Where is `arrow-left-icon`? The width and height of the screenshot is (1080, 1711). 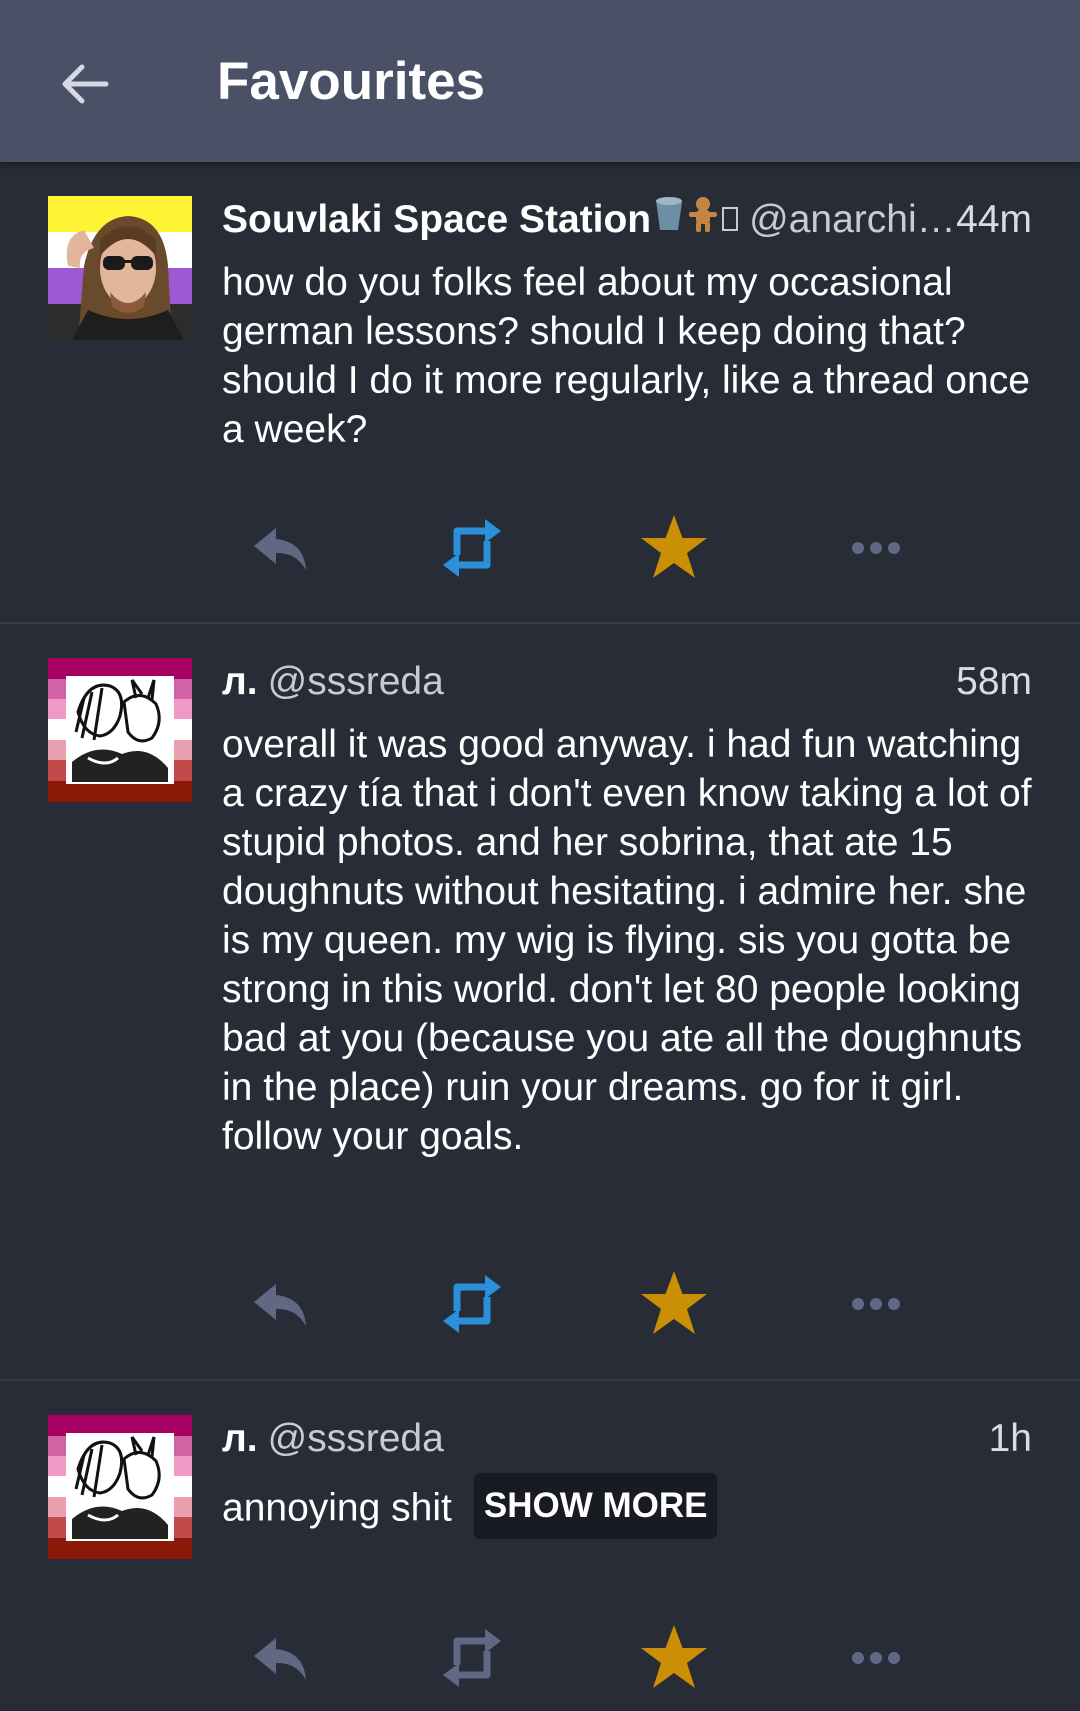
arrow-left-icon is located at coordinates (85, 84).